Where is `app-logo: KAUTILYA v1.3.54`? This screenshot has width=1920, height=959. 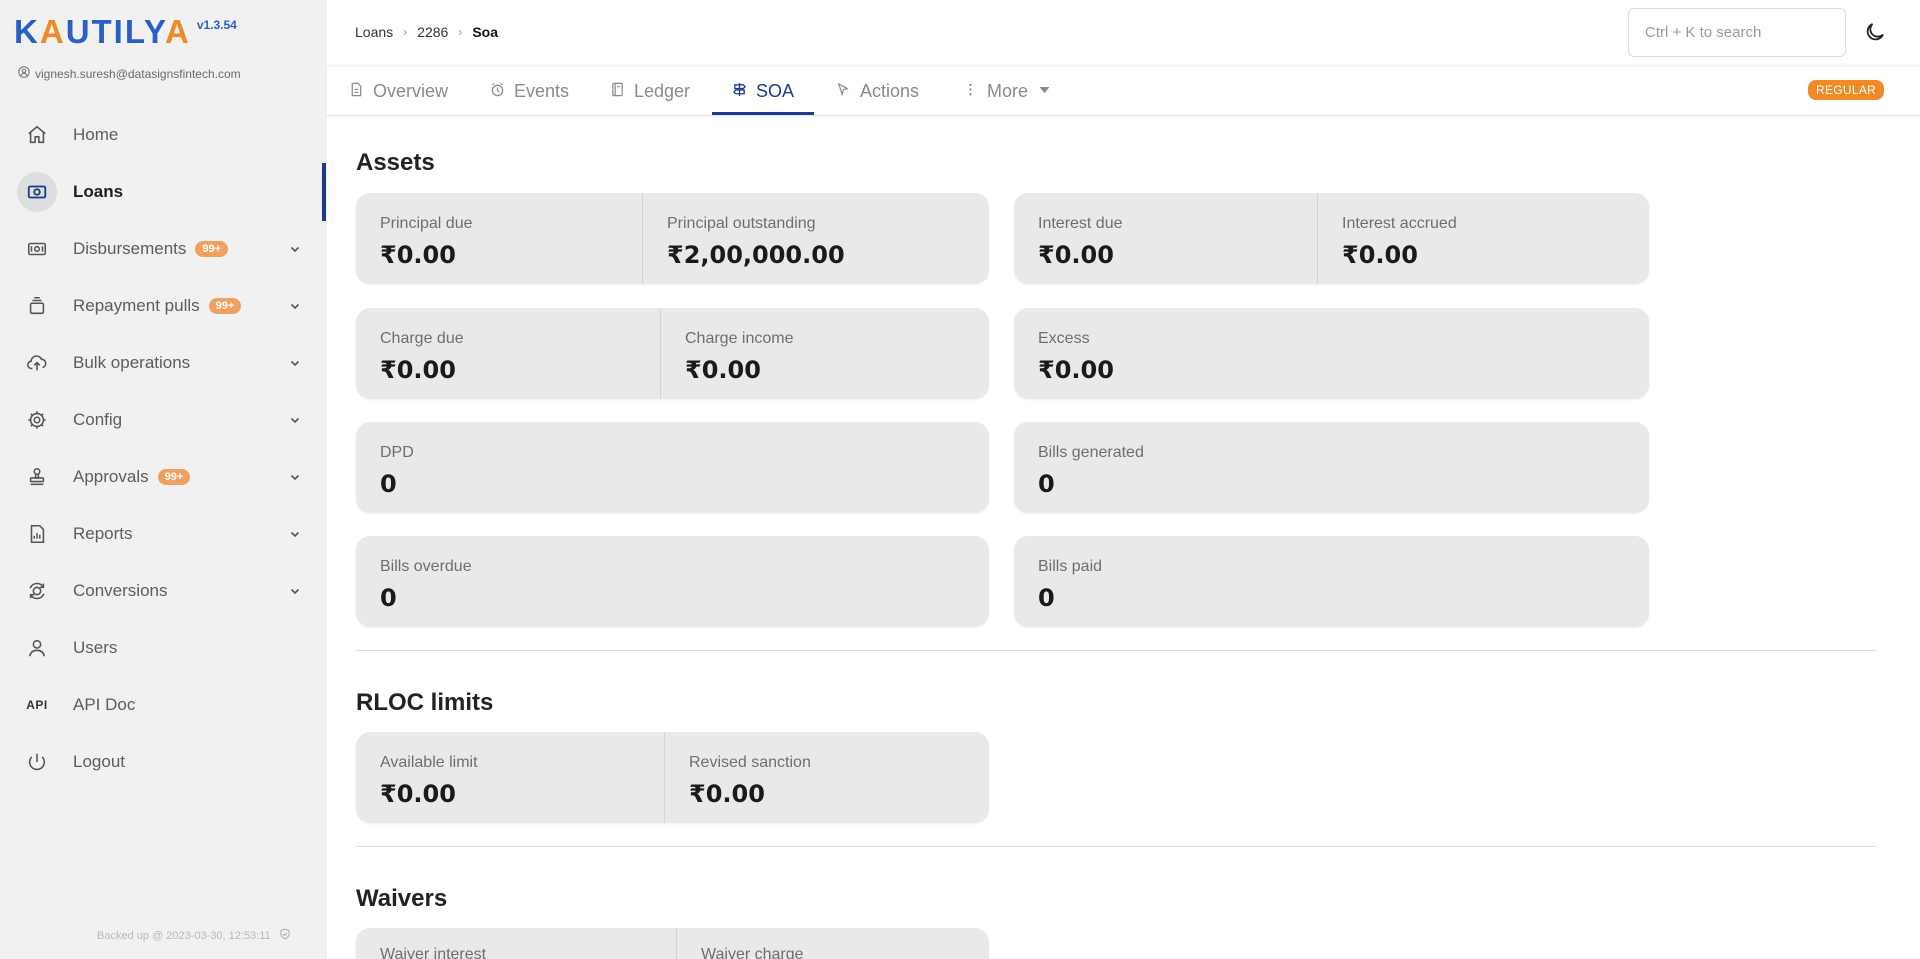
app-logo: KAUTILYA v1.3.54 is located at coordinates (125, 32).